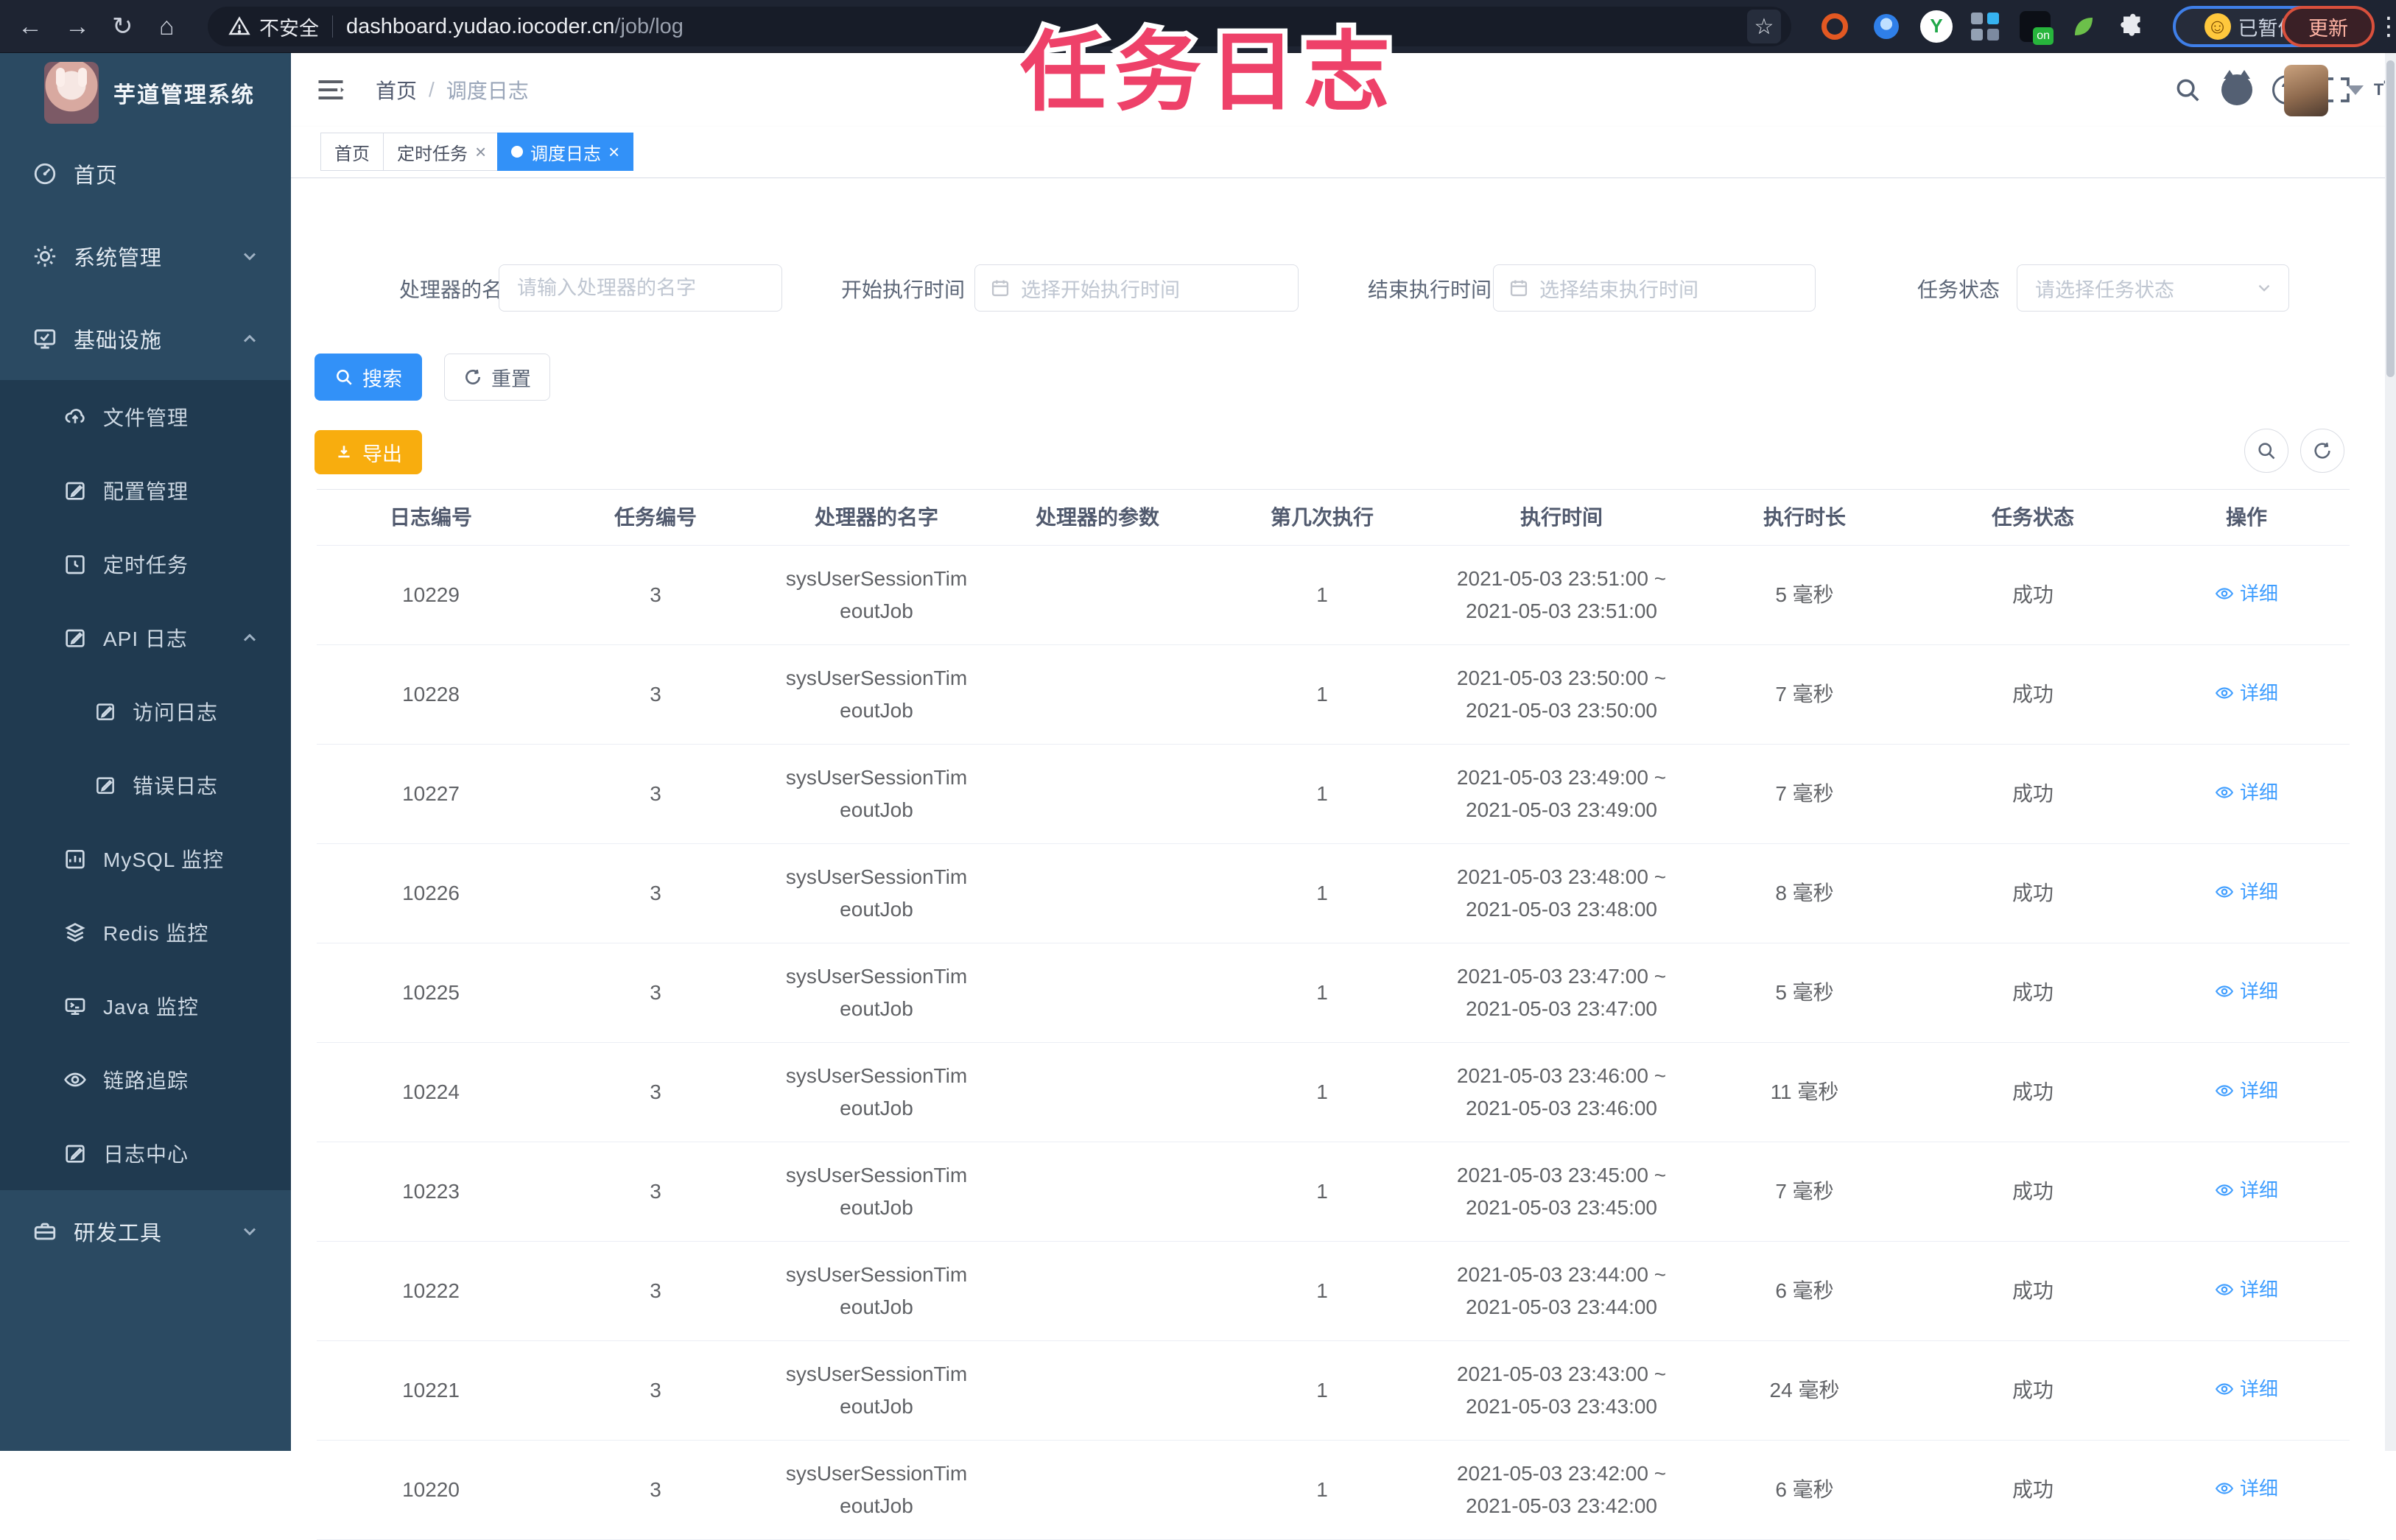 This screenshot has width=2396, height=1540. I want to click on url-text: dashboard.yudao.iocoder.cn, so click(481, 26).